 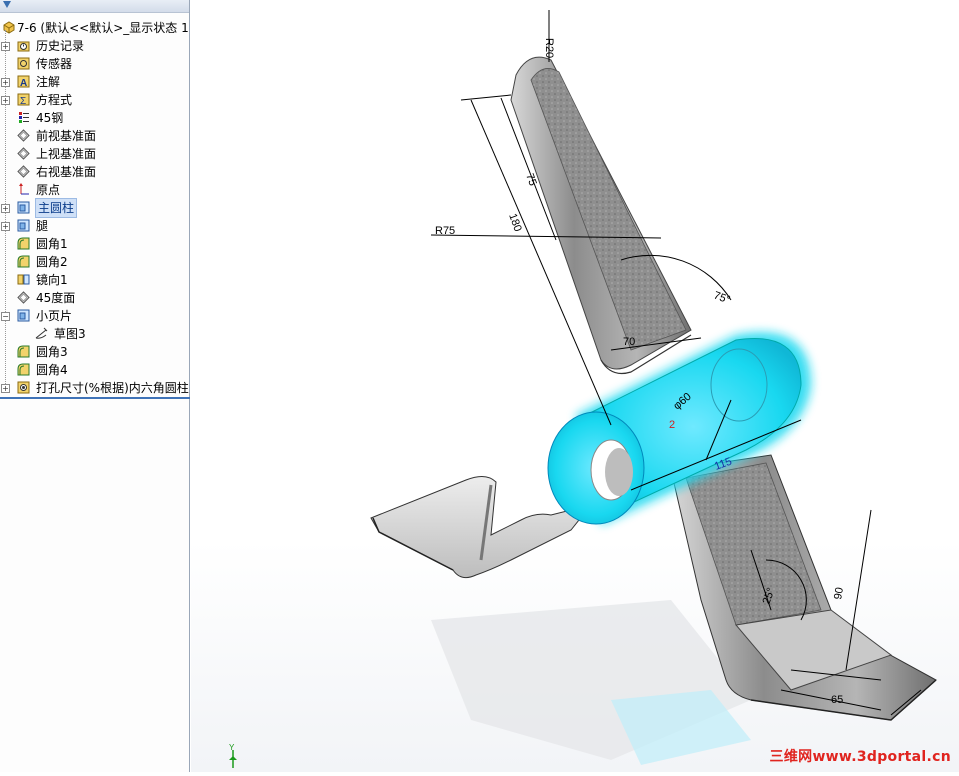 What do you see at coordinates (95, 100) in the screenshot?
I see `tree-item: + Σ 方程式` at bounding box center [95, 100].